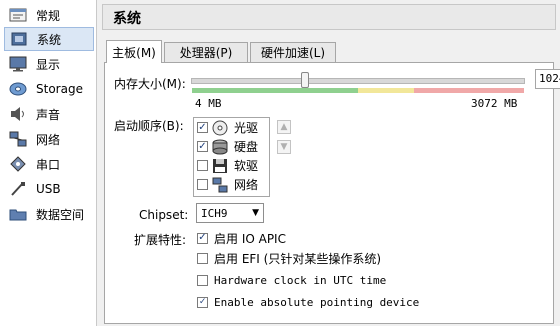  Describe the element at coordinates (250, 238) in the screenshot. I see `io-apic-label: 启用 IO APIC` at that location.